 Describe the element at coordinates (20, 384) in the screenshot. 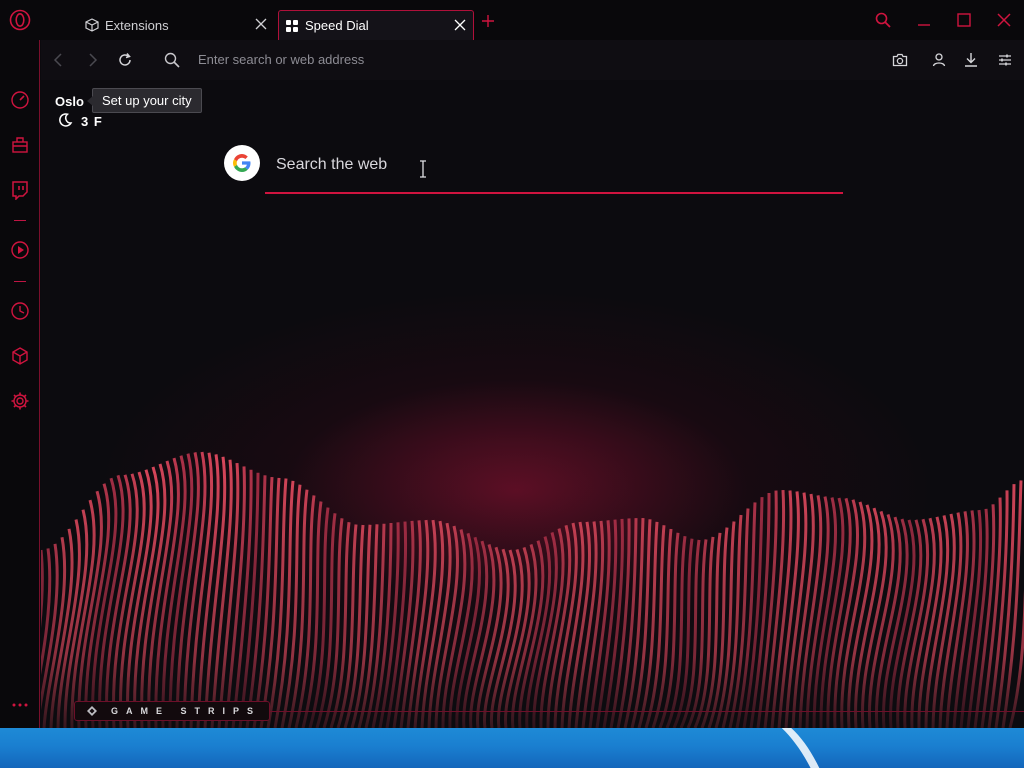

I see `sidebar` at that location.